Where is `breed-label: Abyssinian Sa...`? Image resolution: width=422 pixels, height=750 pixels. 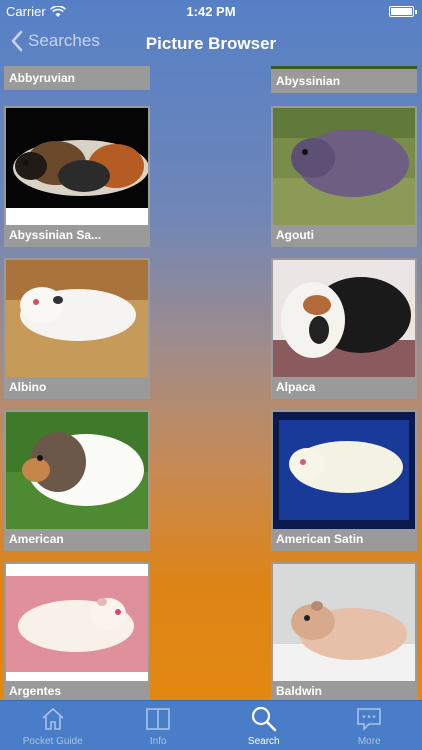
breed-label: Abyssinian Sa... is located at coordinates (55, 235).